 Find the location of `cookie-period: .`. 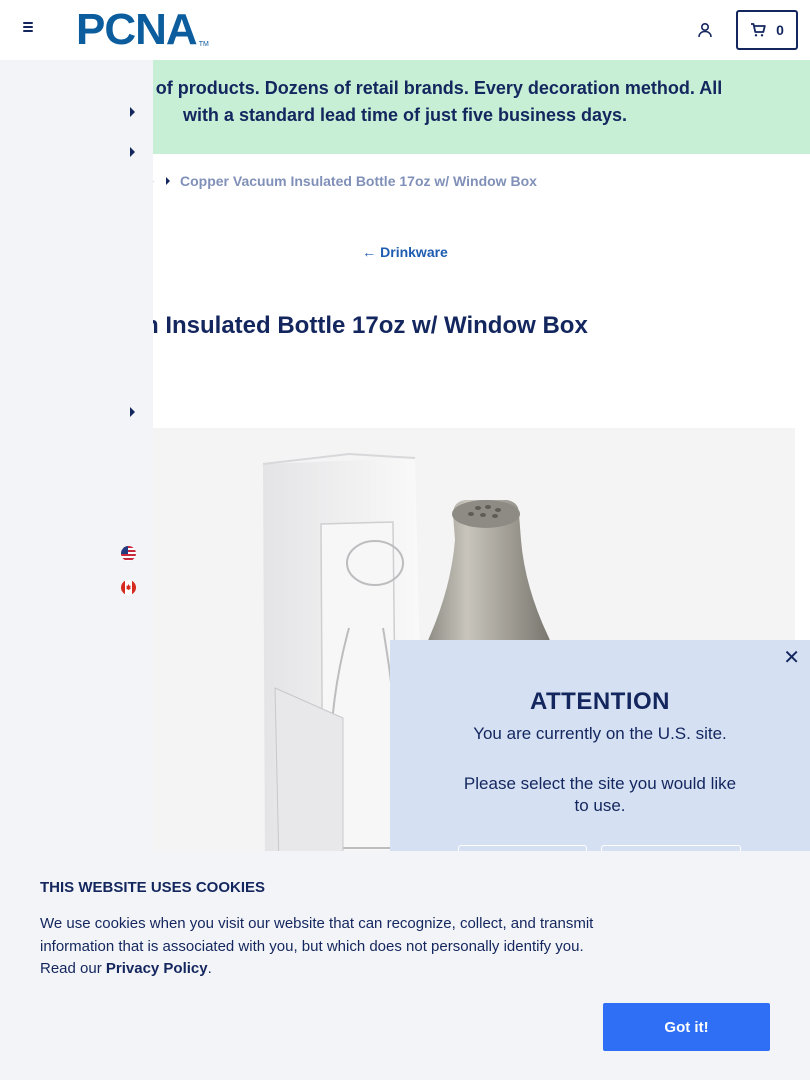

cookie-period: . is located at coordinates (209, 968).